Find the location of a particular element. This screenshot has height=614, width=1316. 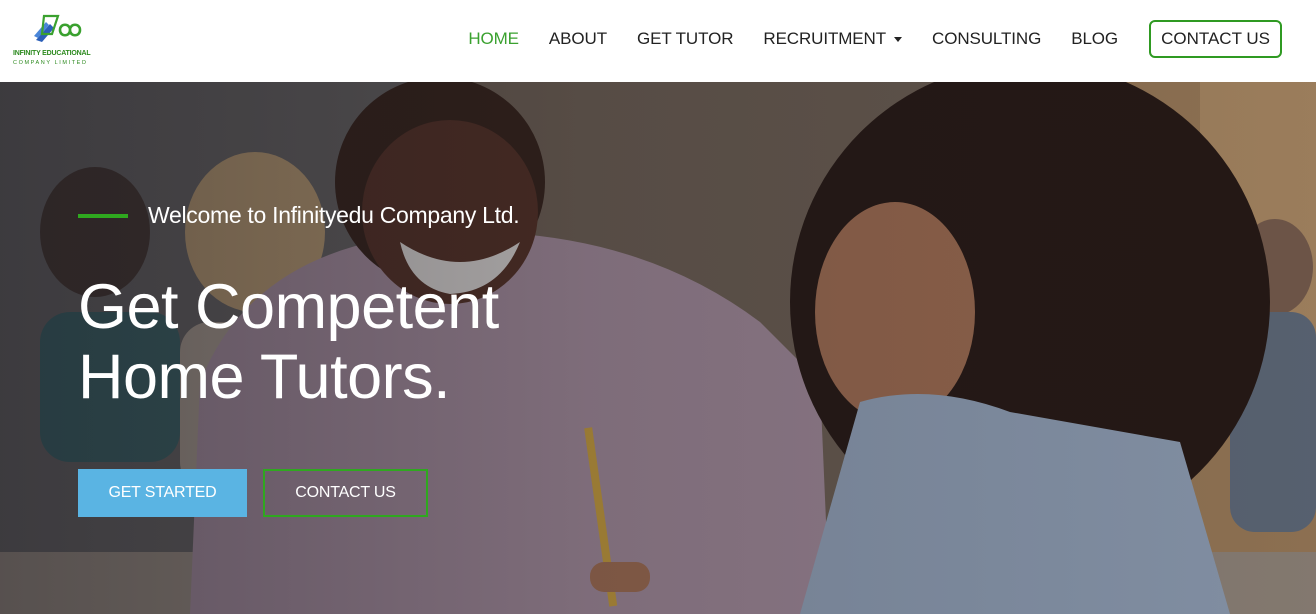

brand-logo: INFINITY EDUCATIONAL COMPANY LIMITED is located at coordinates (62, 41).